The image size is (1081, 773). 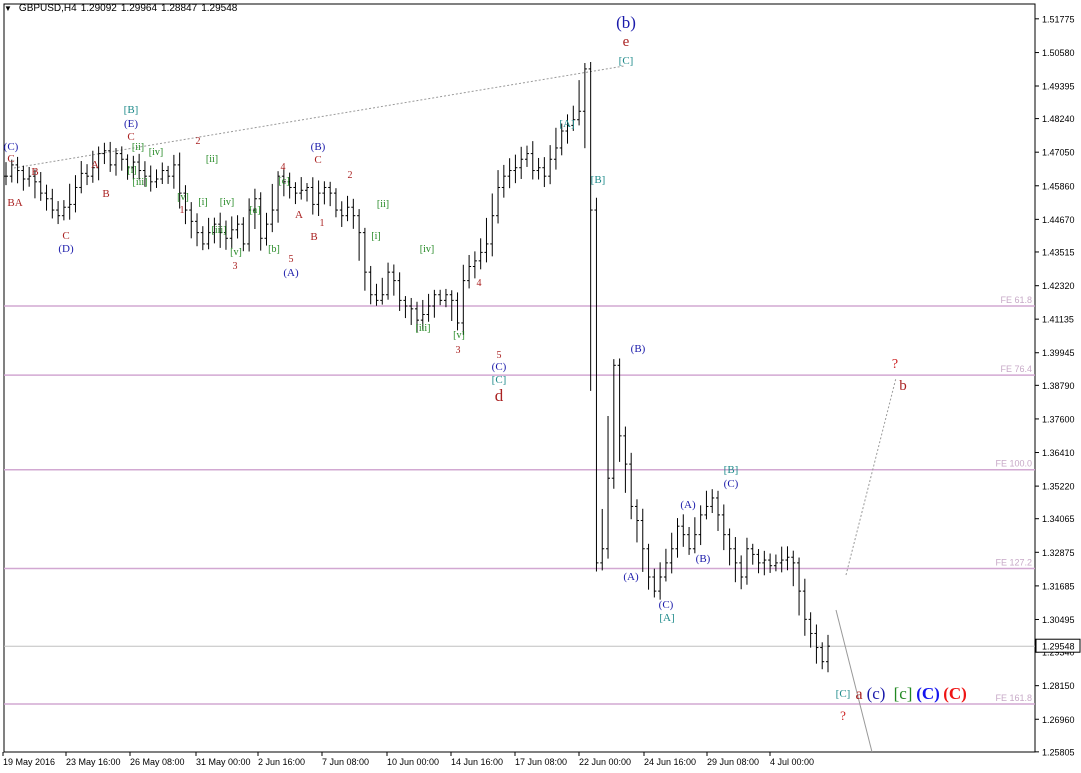 What do you see at coordinates (1058, 686) in the screenshot?
I see `y-tick-label: 1.28150` at bounding box center [1058, 686].